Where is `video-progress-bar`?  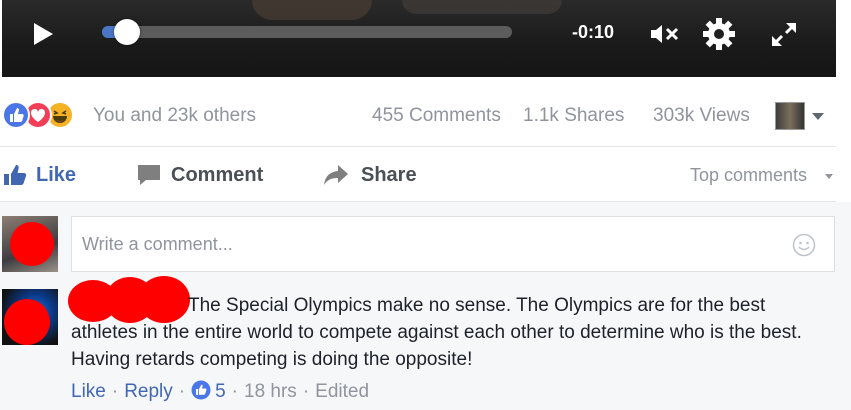 video-progress-bar is located at coordinates (307, 32).